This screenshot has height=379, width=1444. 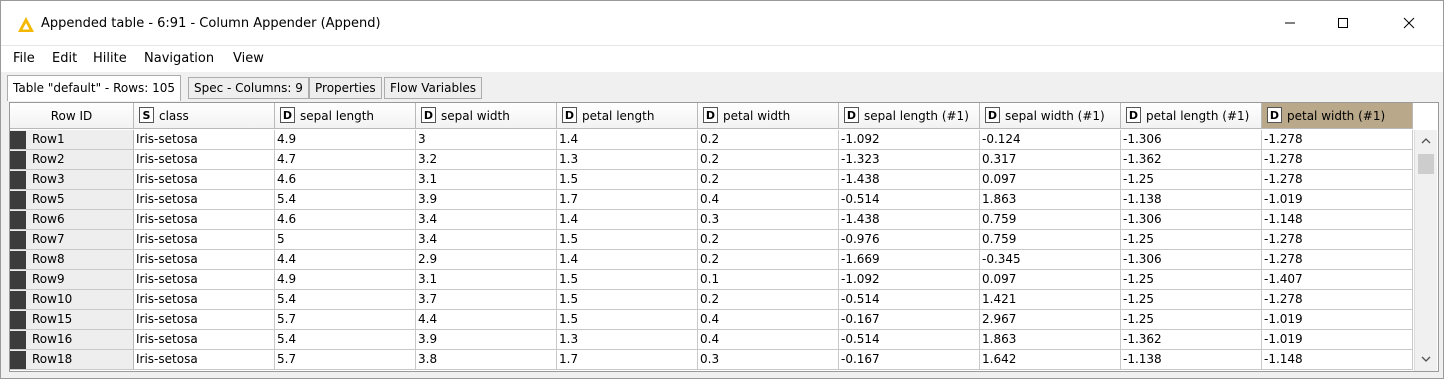 What do you see at coordinates (72, 300) in the screenshot?
I see `row-id-cell: Row10` at bounding box center [72, 300].